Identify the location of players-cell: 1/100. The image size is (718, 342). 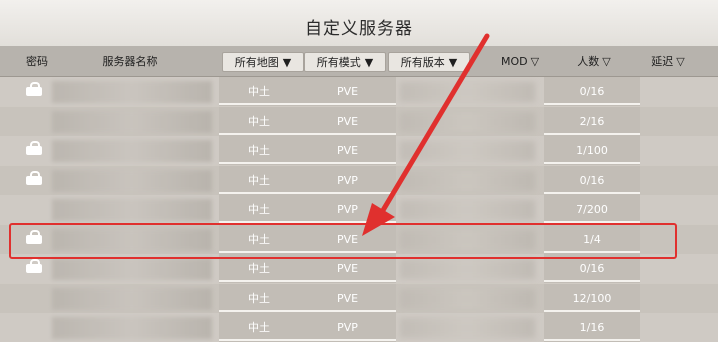
(592, 150).